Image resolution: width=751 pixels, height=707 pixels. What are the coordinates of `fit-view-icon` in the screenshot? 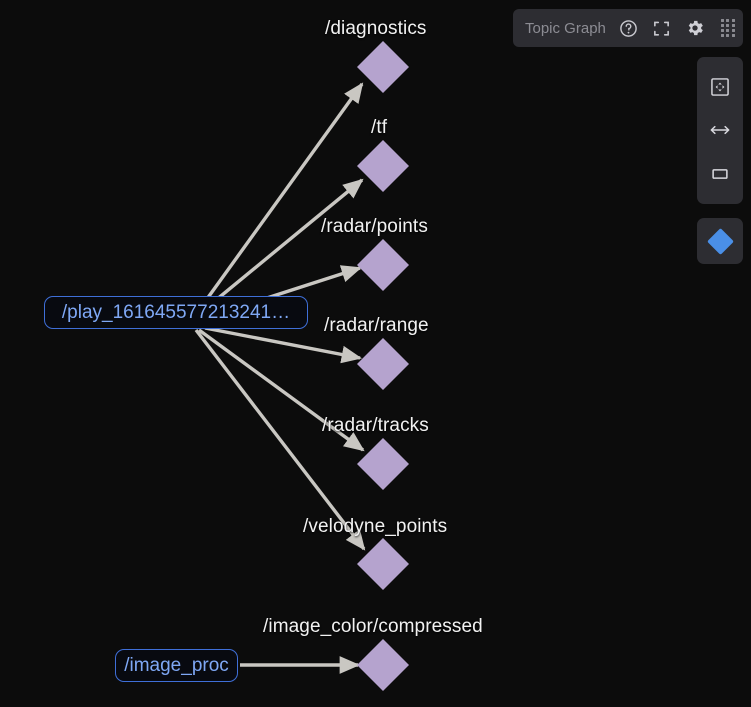 It's located at (720, 87).